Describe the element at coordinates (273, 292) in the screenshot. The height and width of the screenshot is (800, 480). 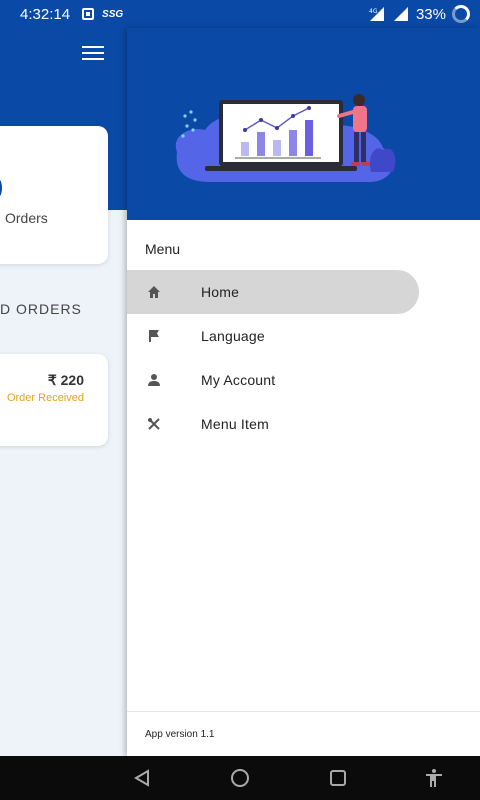
I see `menu-item-home: Home` at that location.